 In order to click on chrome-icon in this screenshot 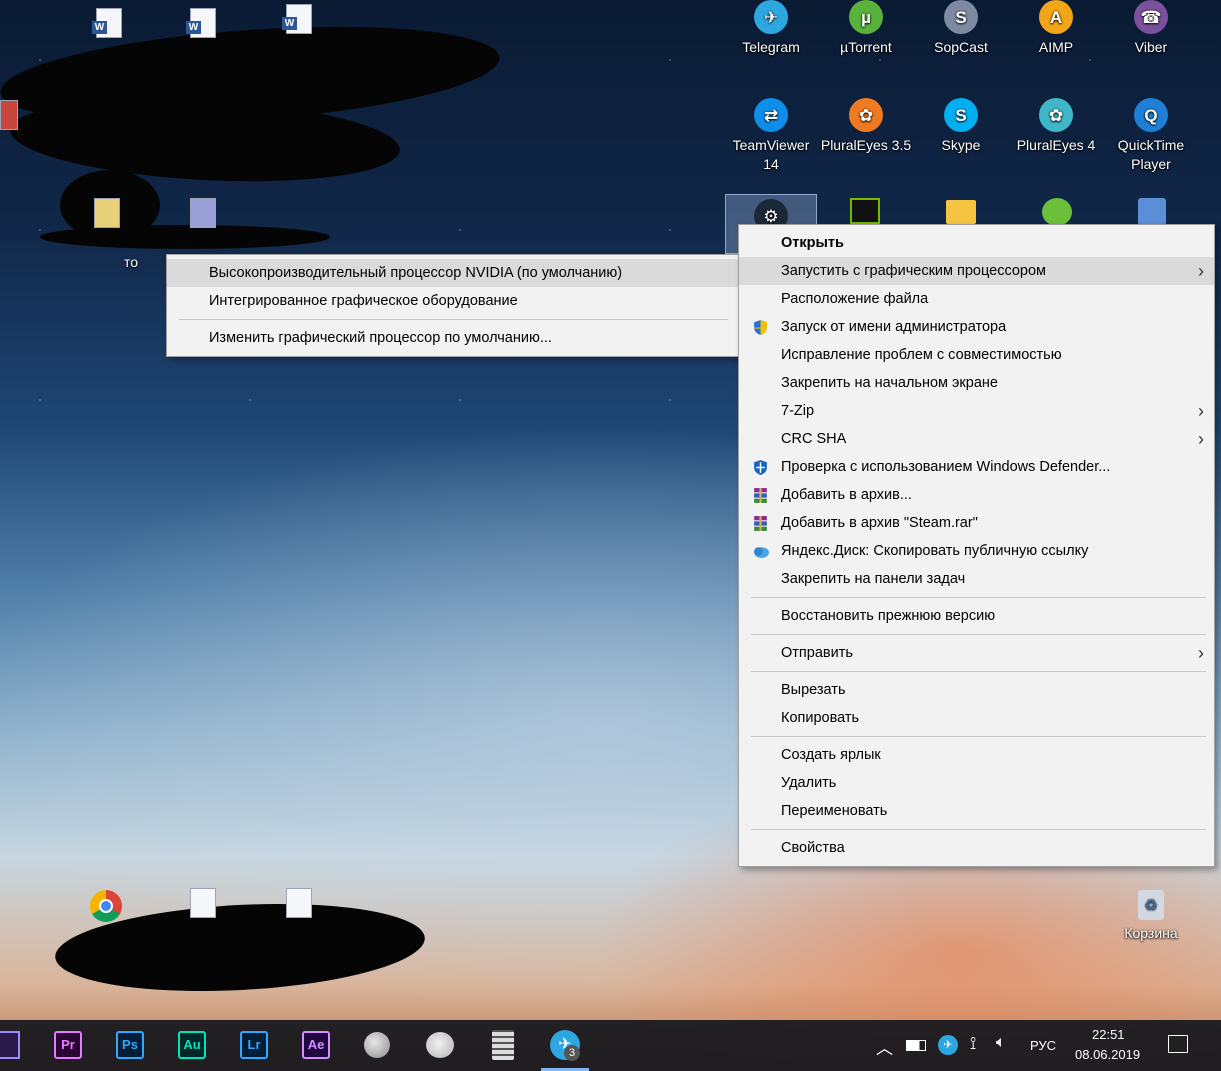, I will do `click(106, 906)`.